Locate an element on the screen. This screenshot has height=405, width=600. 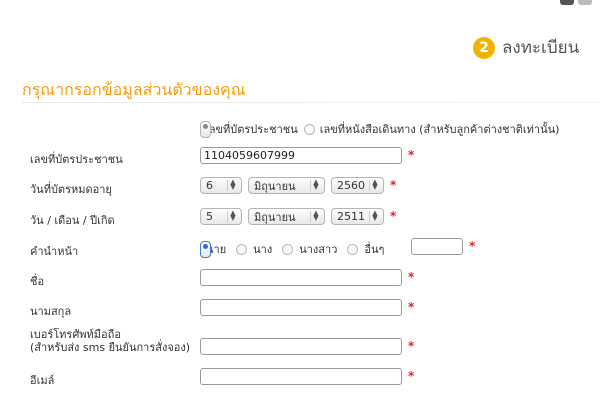
title-option-other: อื่นๆ is located at coordinates (365, 249).